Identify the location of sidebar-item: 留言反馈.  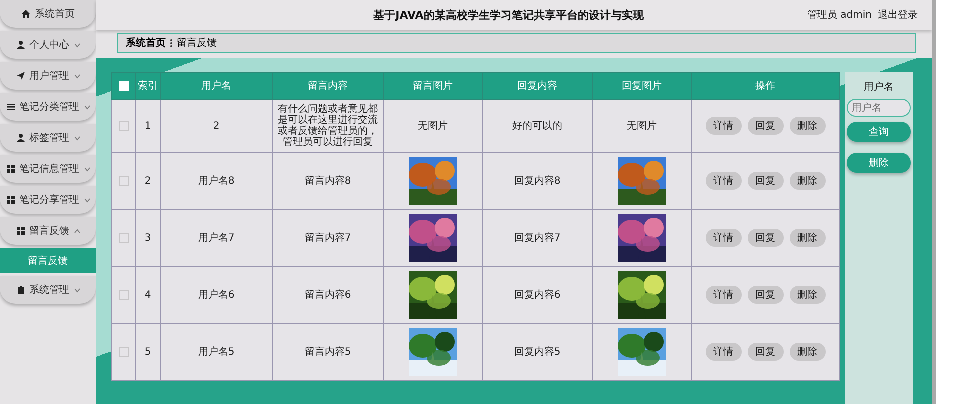
(48, 231).